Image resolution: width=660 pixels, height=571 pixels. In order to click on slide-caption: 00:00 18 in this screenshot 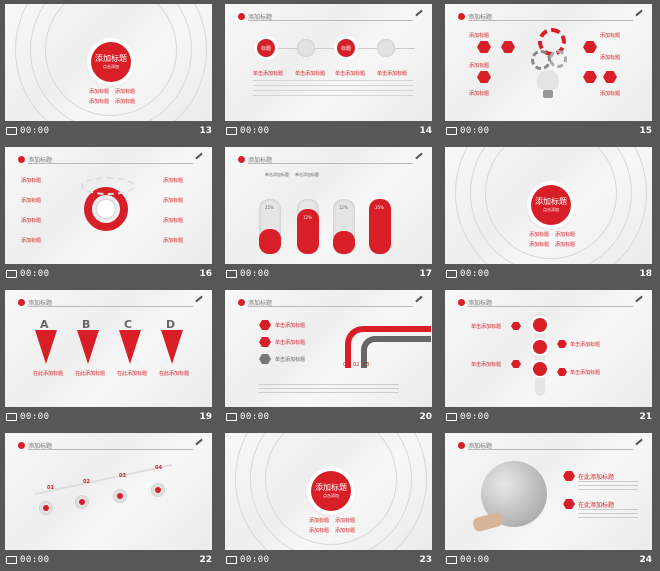, I will do `click(549, 275)`.